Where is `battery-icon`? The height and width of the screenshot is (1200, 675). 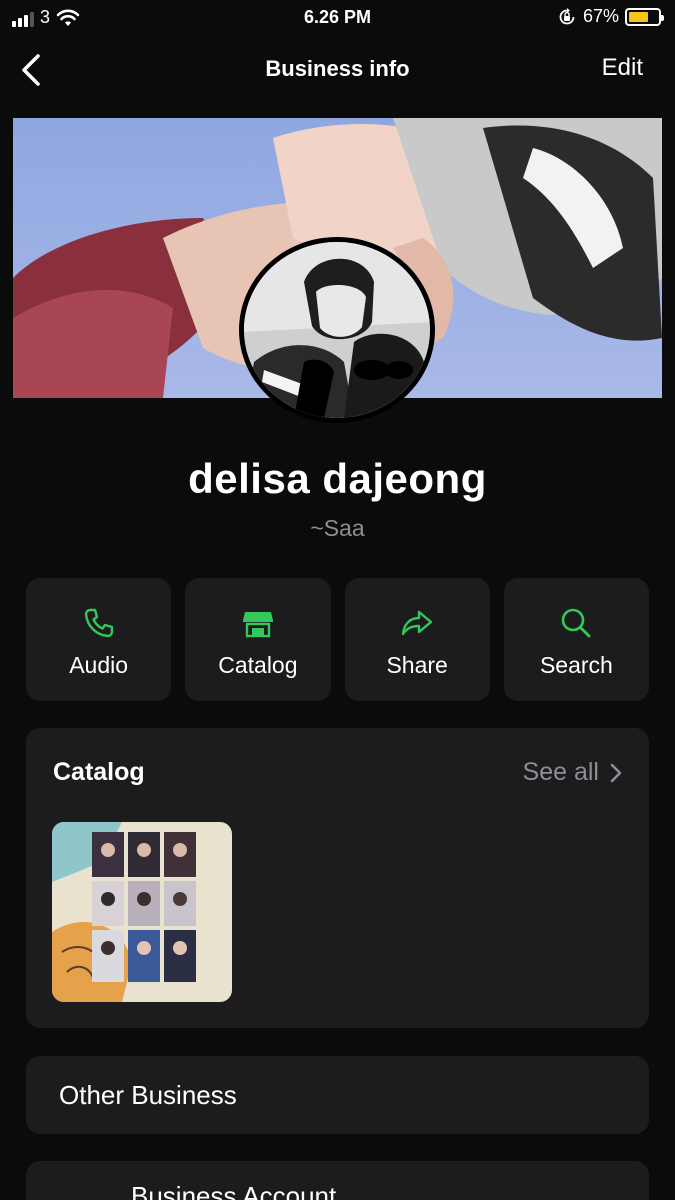
battery-icon is located at coordinates (644, 16).